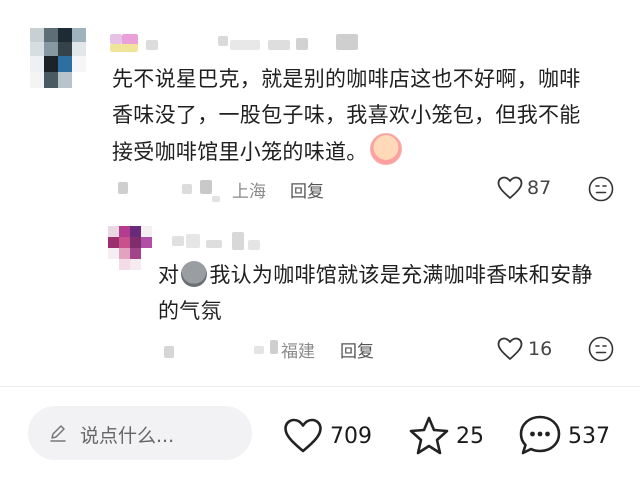 The image size is (640, 502). What do you see at coordinates (388, 293) in the screenshot?
I see `comment-text: 对我认为咖啡馆就该是充满咖啡香味和安静 的气氛` at bounding box center [388, 293].